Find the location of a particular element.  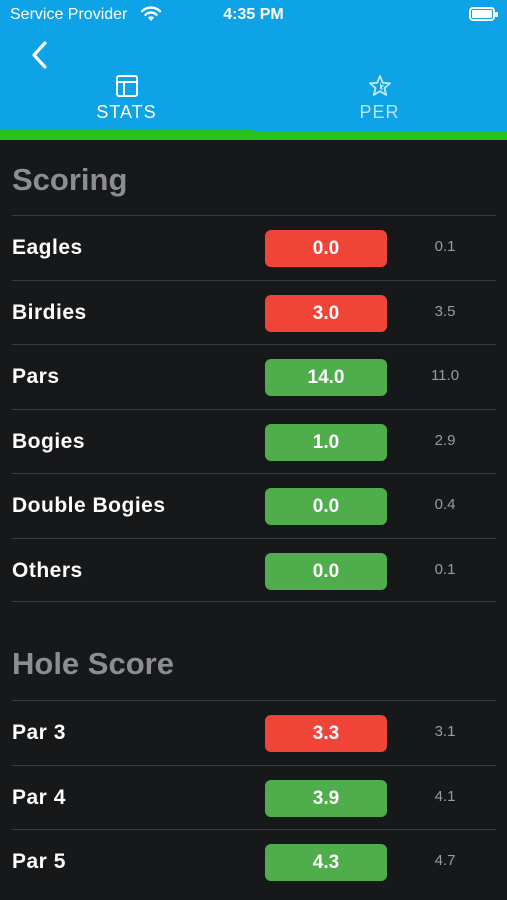

tab-per-label: PER is located at coordinates (379, 112).